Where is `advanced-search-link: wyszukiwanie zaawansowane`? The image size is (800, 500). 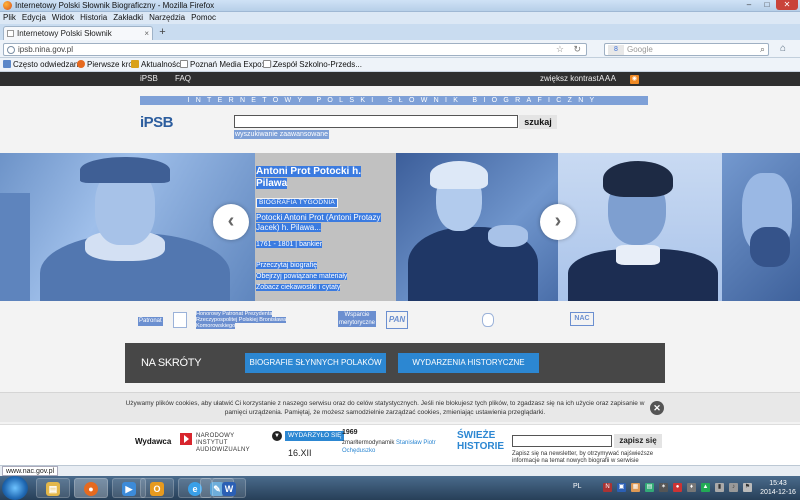
advanced-search-link: wyszukiwanie zaawansowane is located at coordinates (281, 134).